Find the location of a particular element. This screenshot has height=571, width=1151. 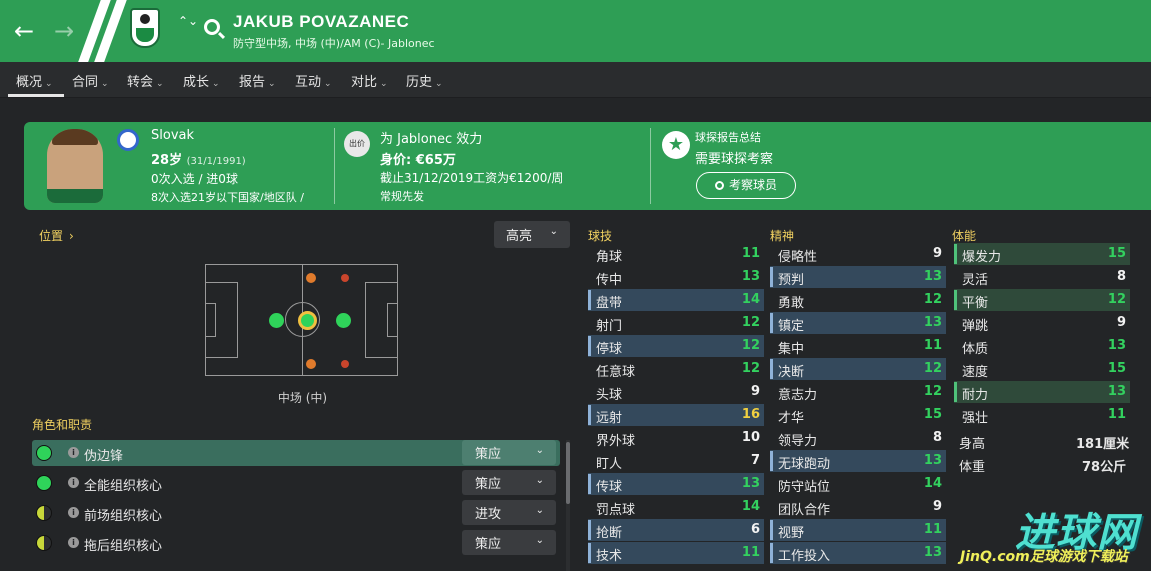

attribute-row: 才华 15 is located at coordinates (858, 415).